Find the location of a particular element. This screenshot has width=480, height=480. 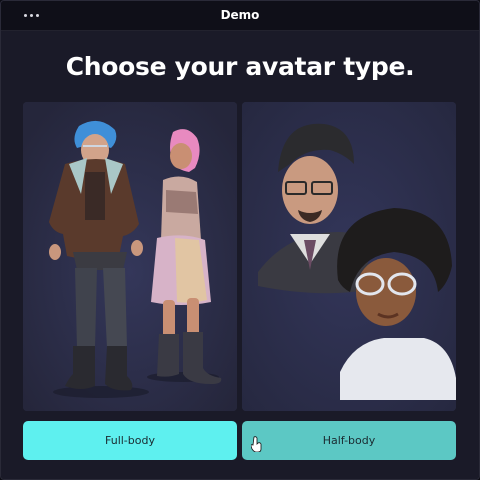

half-body-button: Half-body is located at coordinates (349, 440).